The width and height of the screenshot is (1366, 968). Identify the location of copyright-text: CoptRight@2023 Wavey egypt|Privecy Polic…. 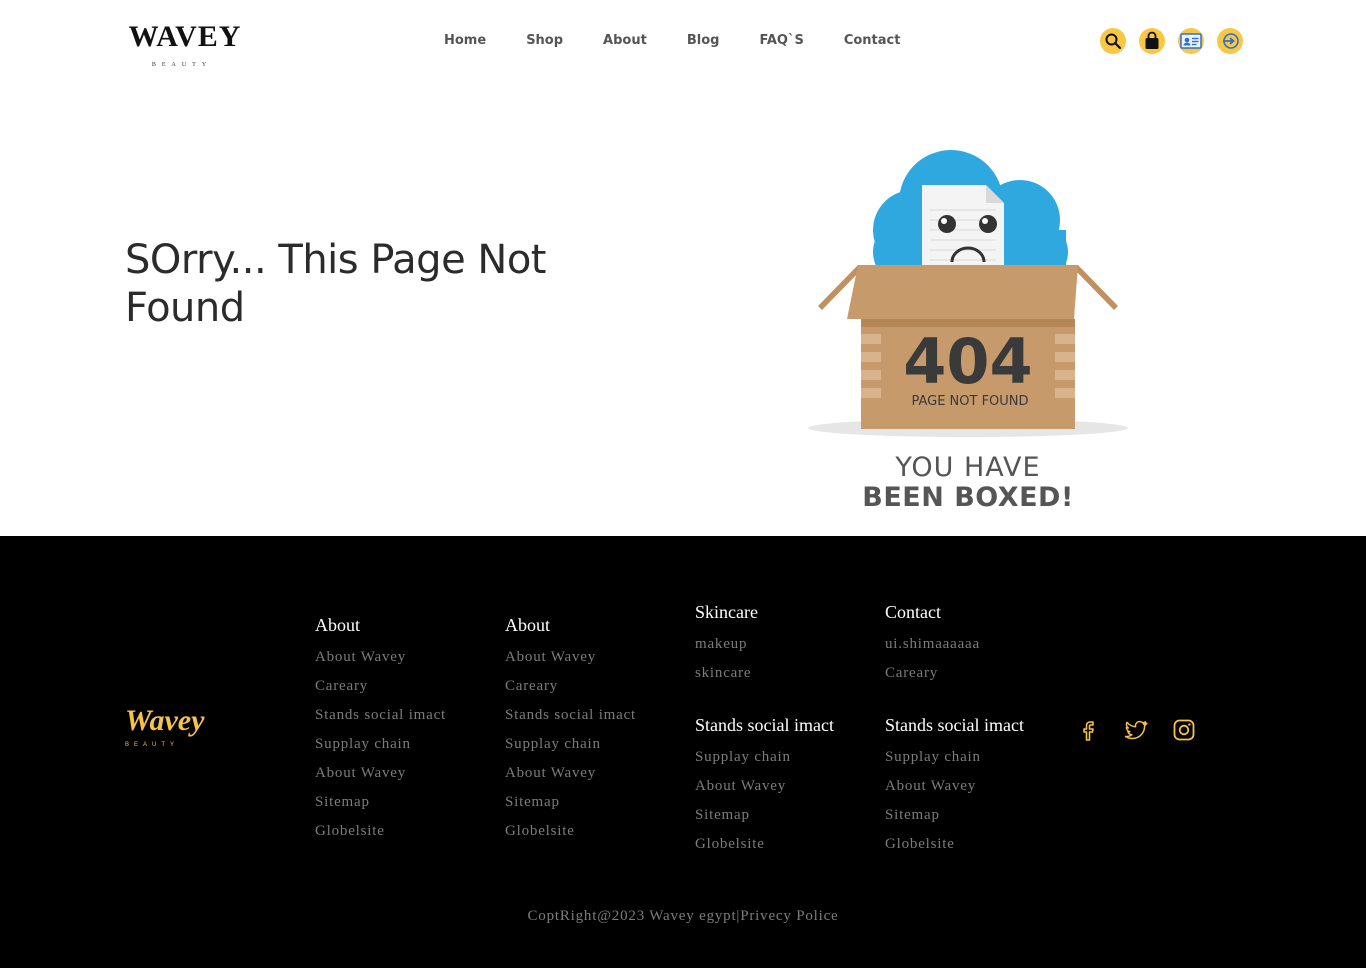
(683, 916).